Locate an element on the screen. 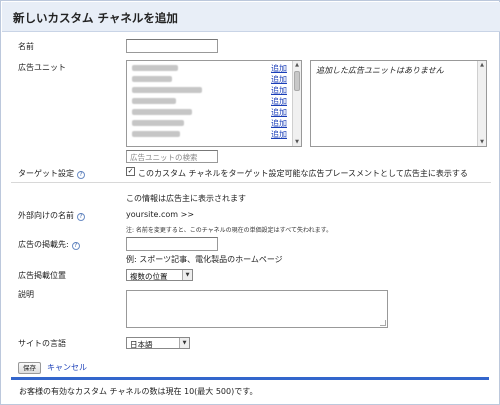 This screenshot has width=500, height=405. selected-ad-units-list: 追加した広告ユニットはありません ▲ ▼ is located at coordinates (398, 103).